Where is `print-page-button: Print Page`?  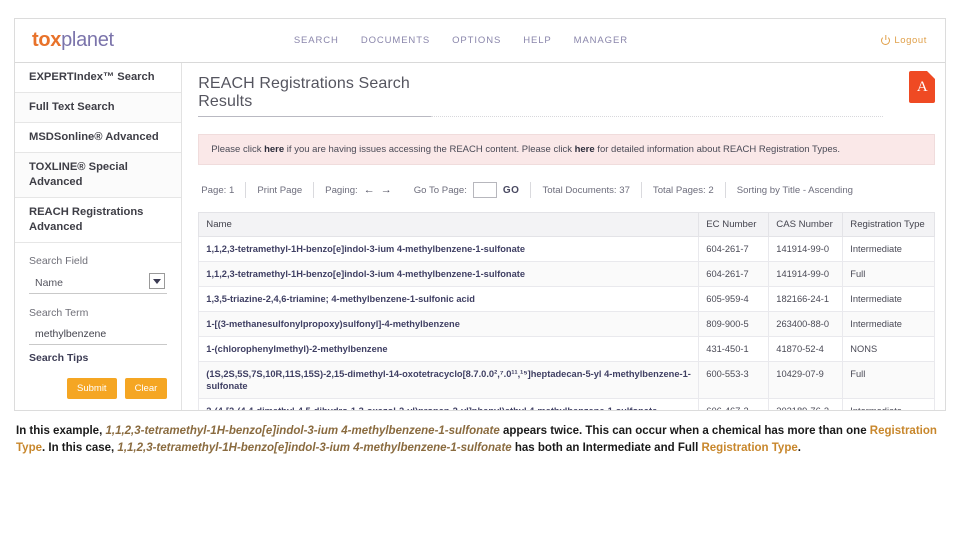 print-page-button: Print Page is located at coordinates (280, 190).